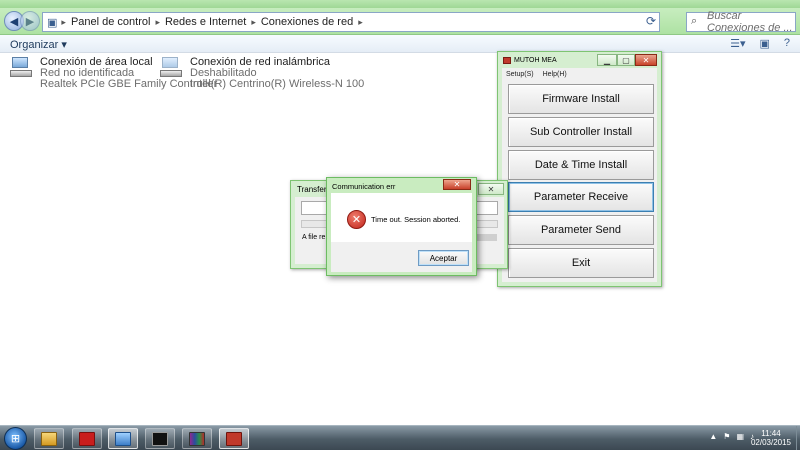 The image size is (800, 450). I want to click on organize-button: Organizar ▾, so click(38, 44).